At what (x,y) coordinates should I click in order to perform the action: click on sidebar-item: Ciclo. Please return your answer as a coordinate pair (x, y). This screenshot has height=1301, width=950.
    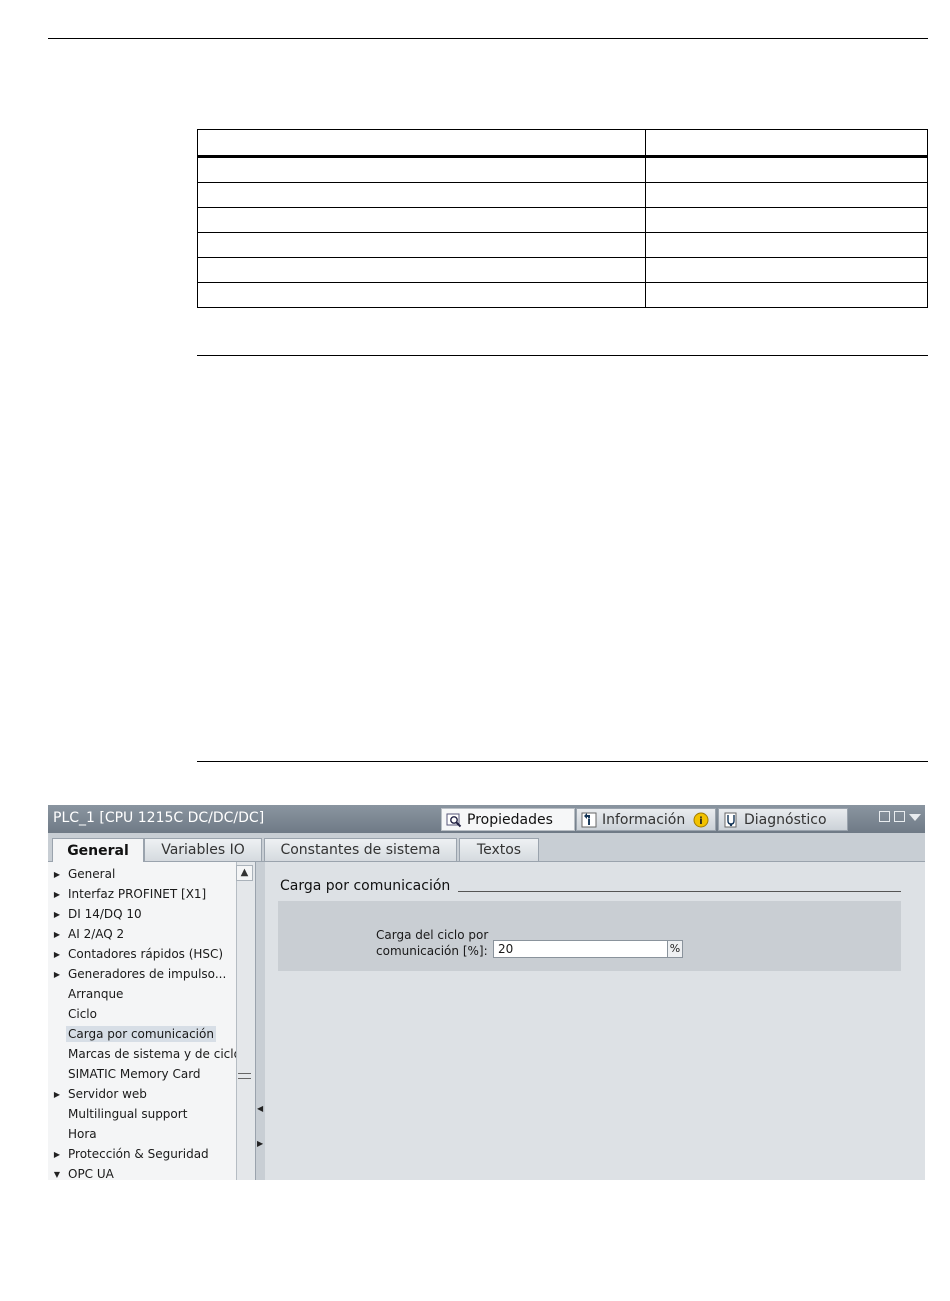
    Looking at the image, I should click on (73, 1014).